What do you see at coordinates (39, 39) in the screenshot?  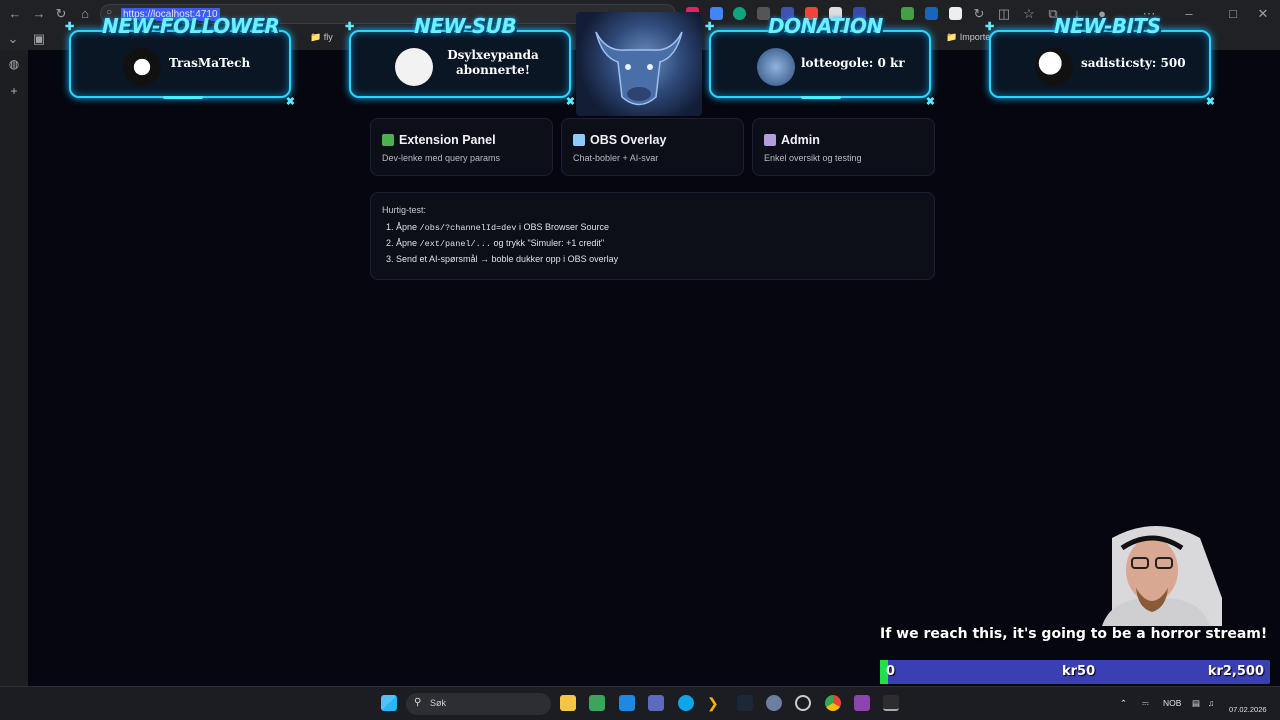 I see `tab-actions-icon: ▣` at bounding box center [39, 39].